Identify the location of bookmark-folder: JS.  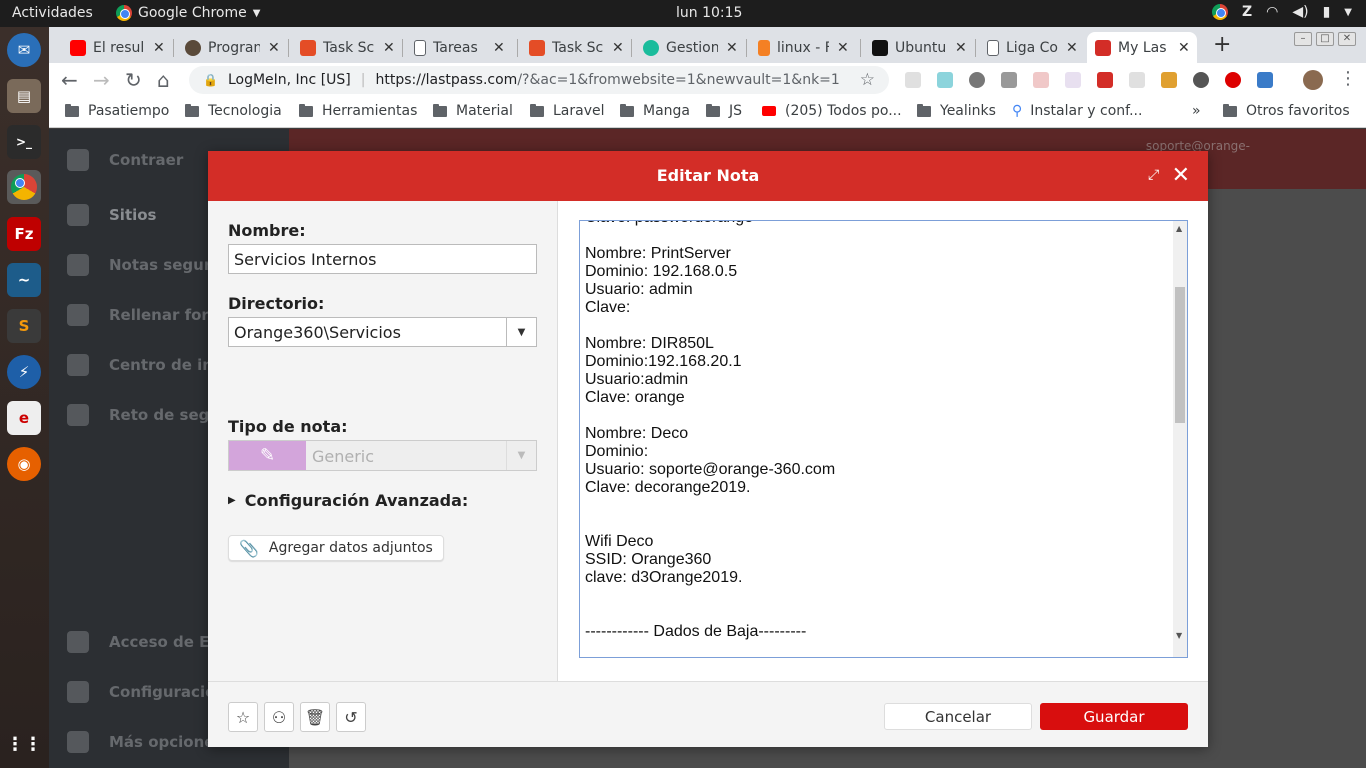
(724, 111).